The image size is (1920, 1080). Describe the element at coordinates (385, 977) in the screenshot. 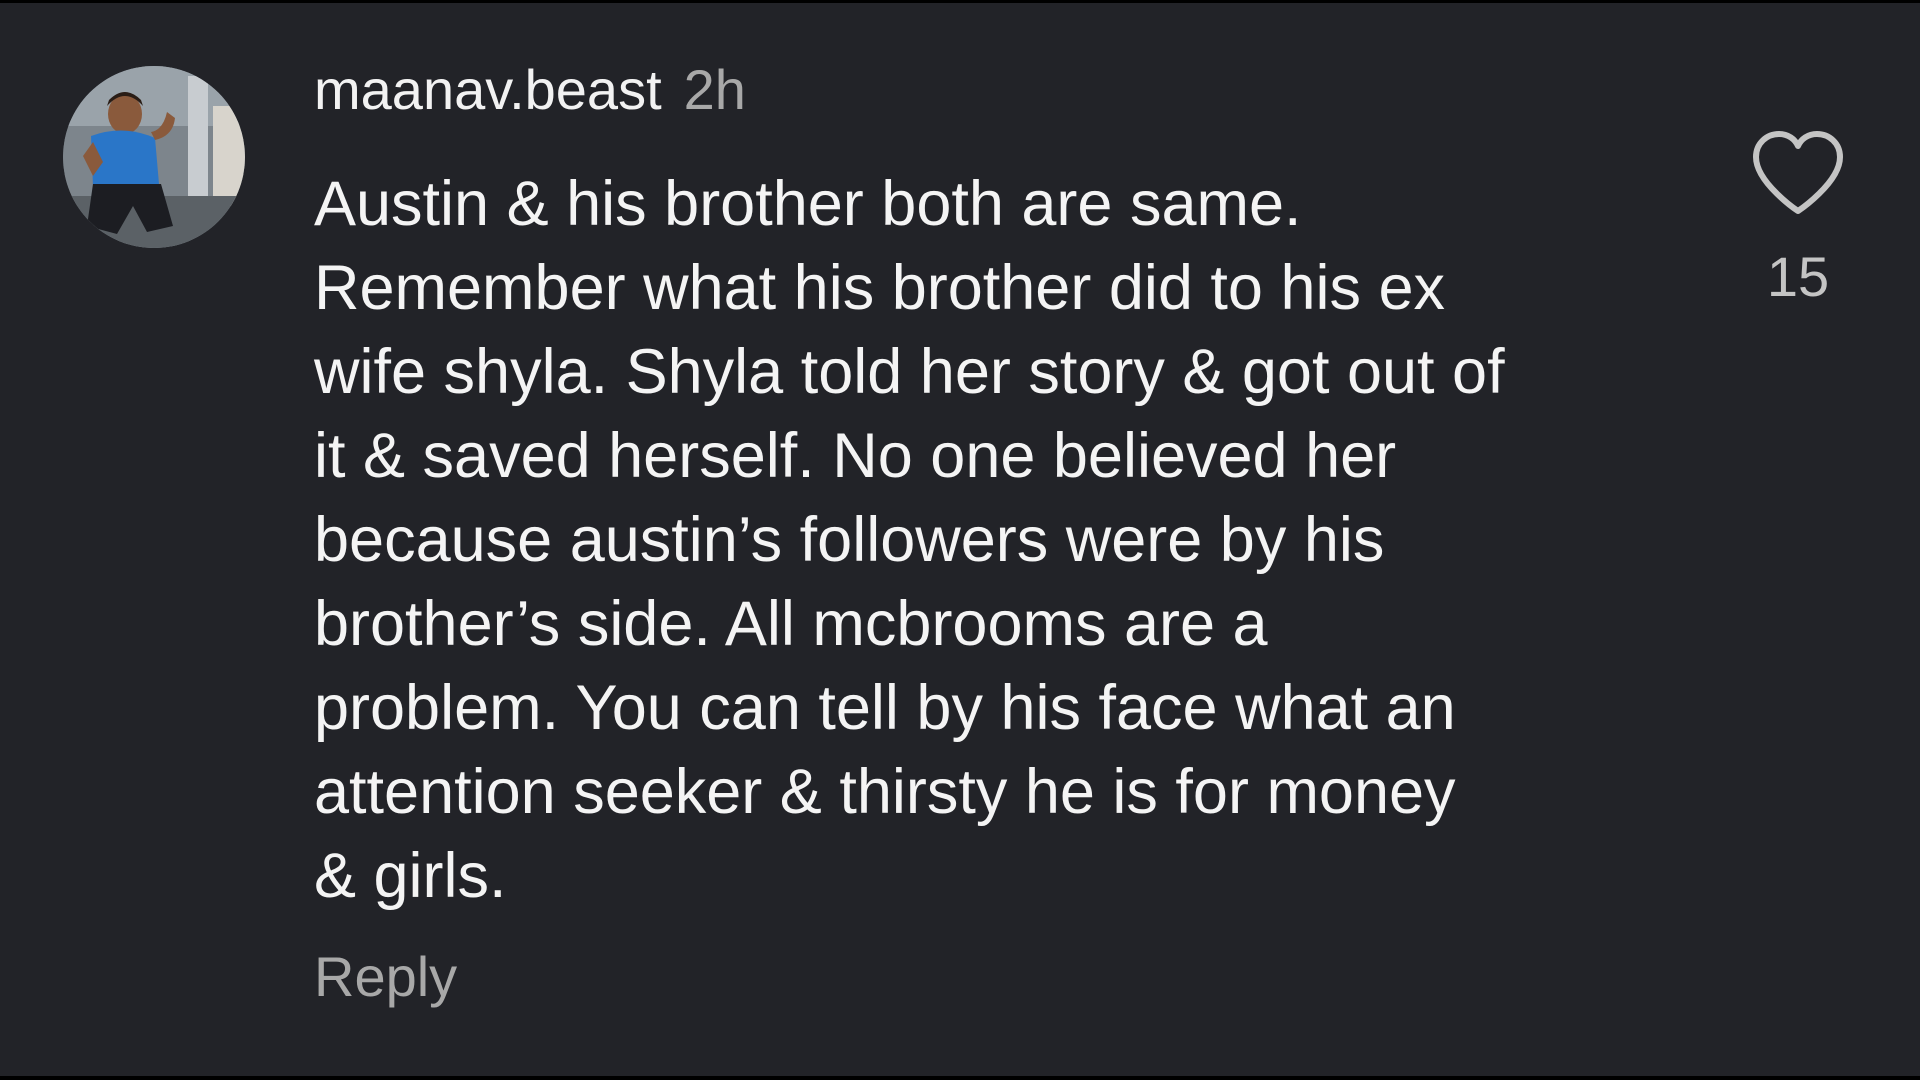

I see `reply-button: Reply` at that location.